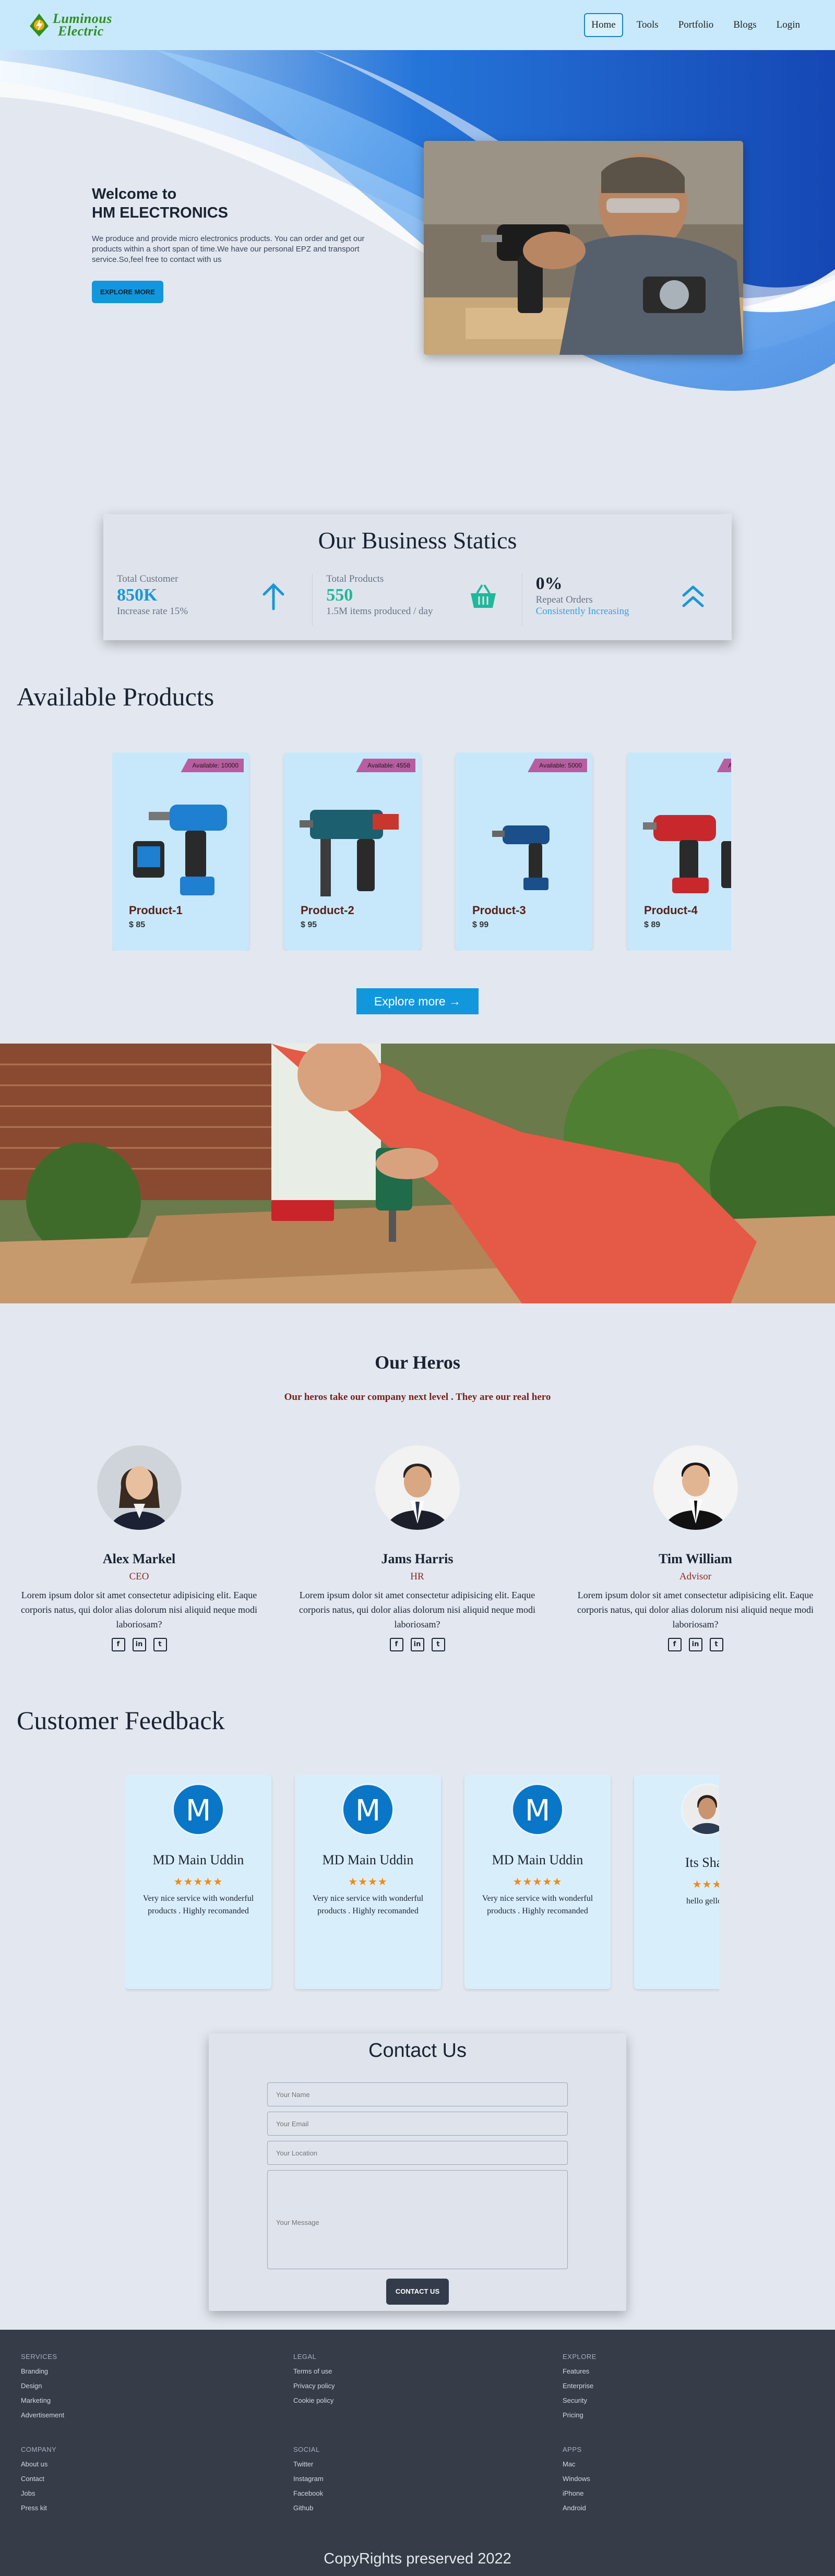  What do you see at coordinates (417, 1558) in the screenshot?
I see `member-name: Jams Harris` at bounding box center [417, 1558].